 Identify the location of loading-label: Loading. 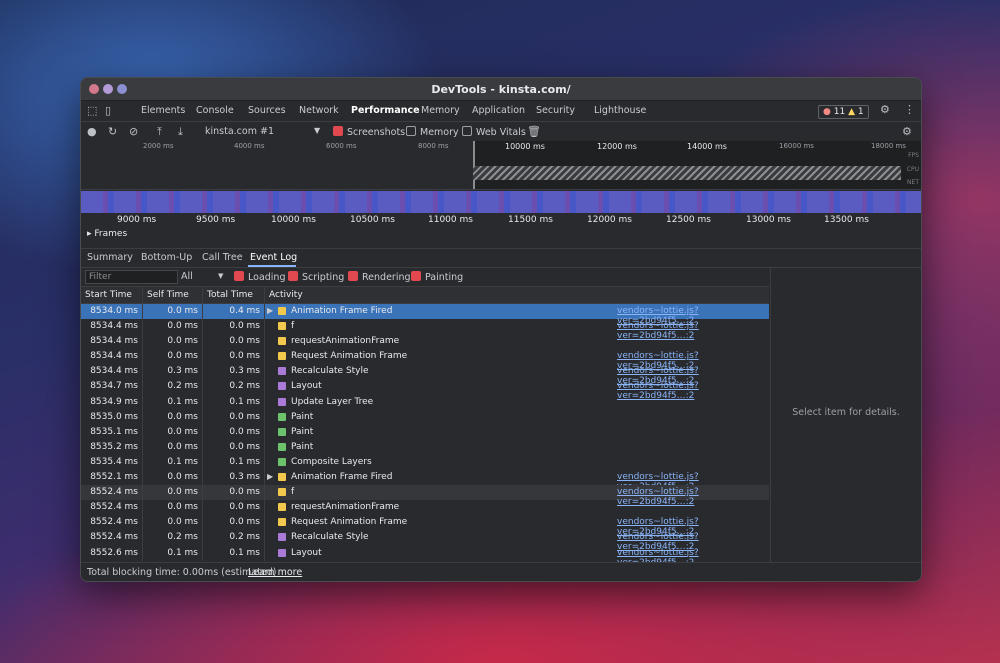
(267, 277).